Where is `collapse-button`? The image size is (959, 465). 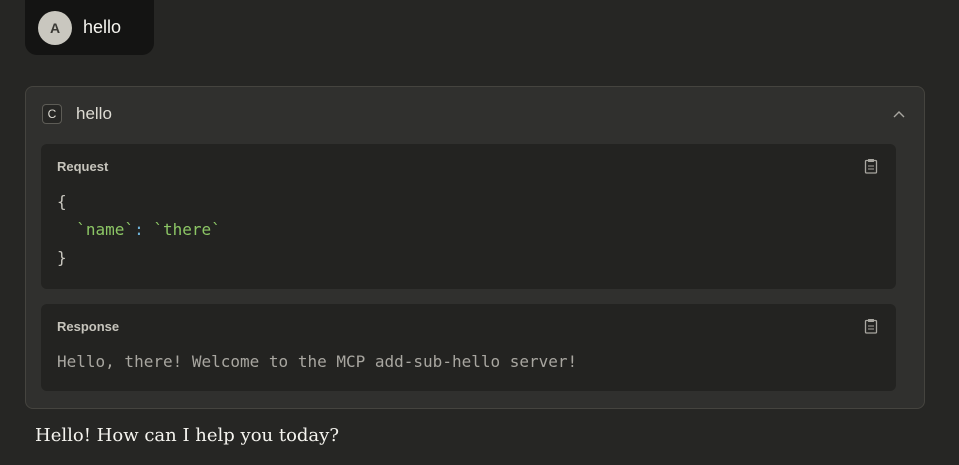
collapse-button is located at coordinates (899, 114).